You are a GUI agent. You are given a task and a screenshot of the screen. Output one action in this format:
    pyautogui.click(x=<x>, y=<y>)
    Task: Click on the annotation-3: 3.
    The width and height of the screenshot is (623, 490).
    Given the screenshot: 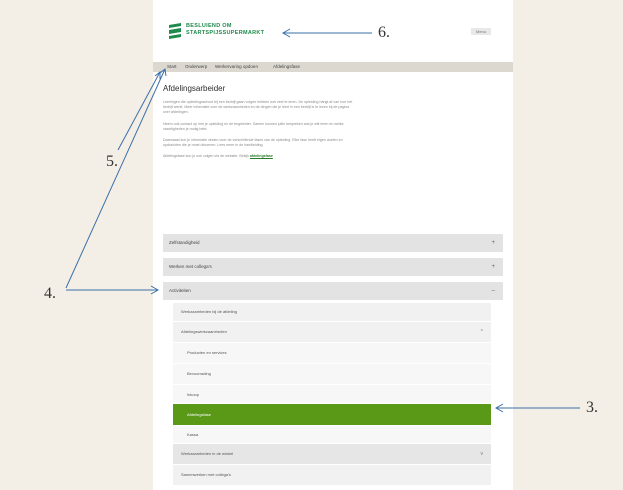 What is the action you would take?
    pyautogui.click(x=592, y=407)
    